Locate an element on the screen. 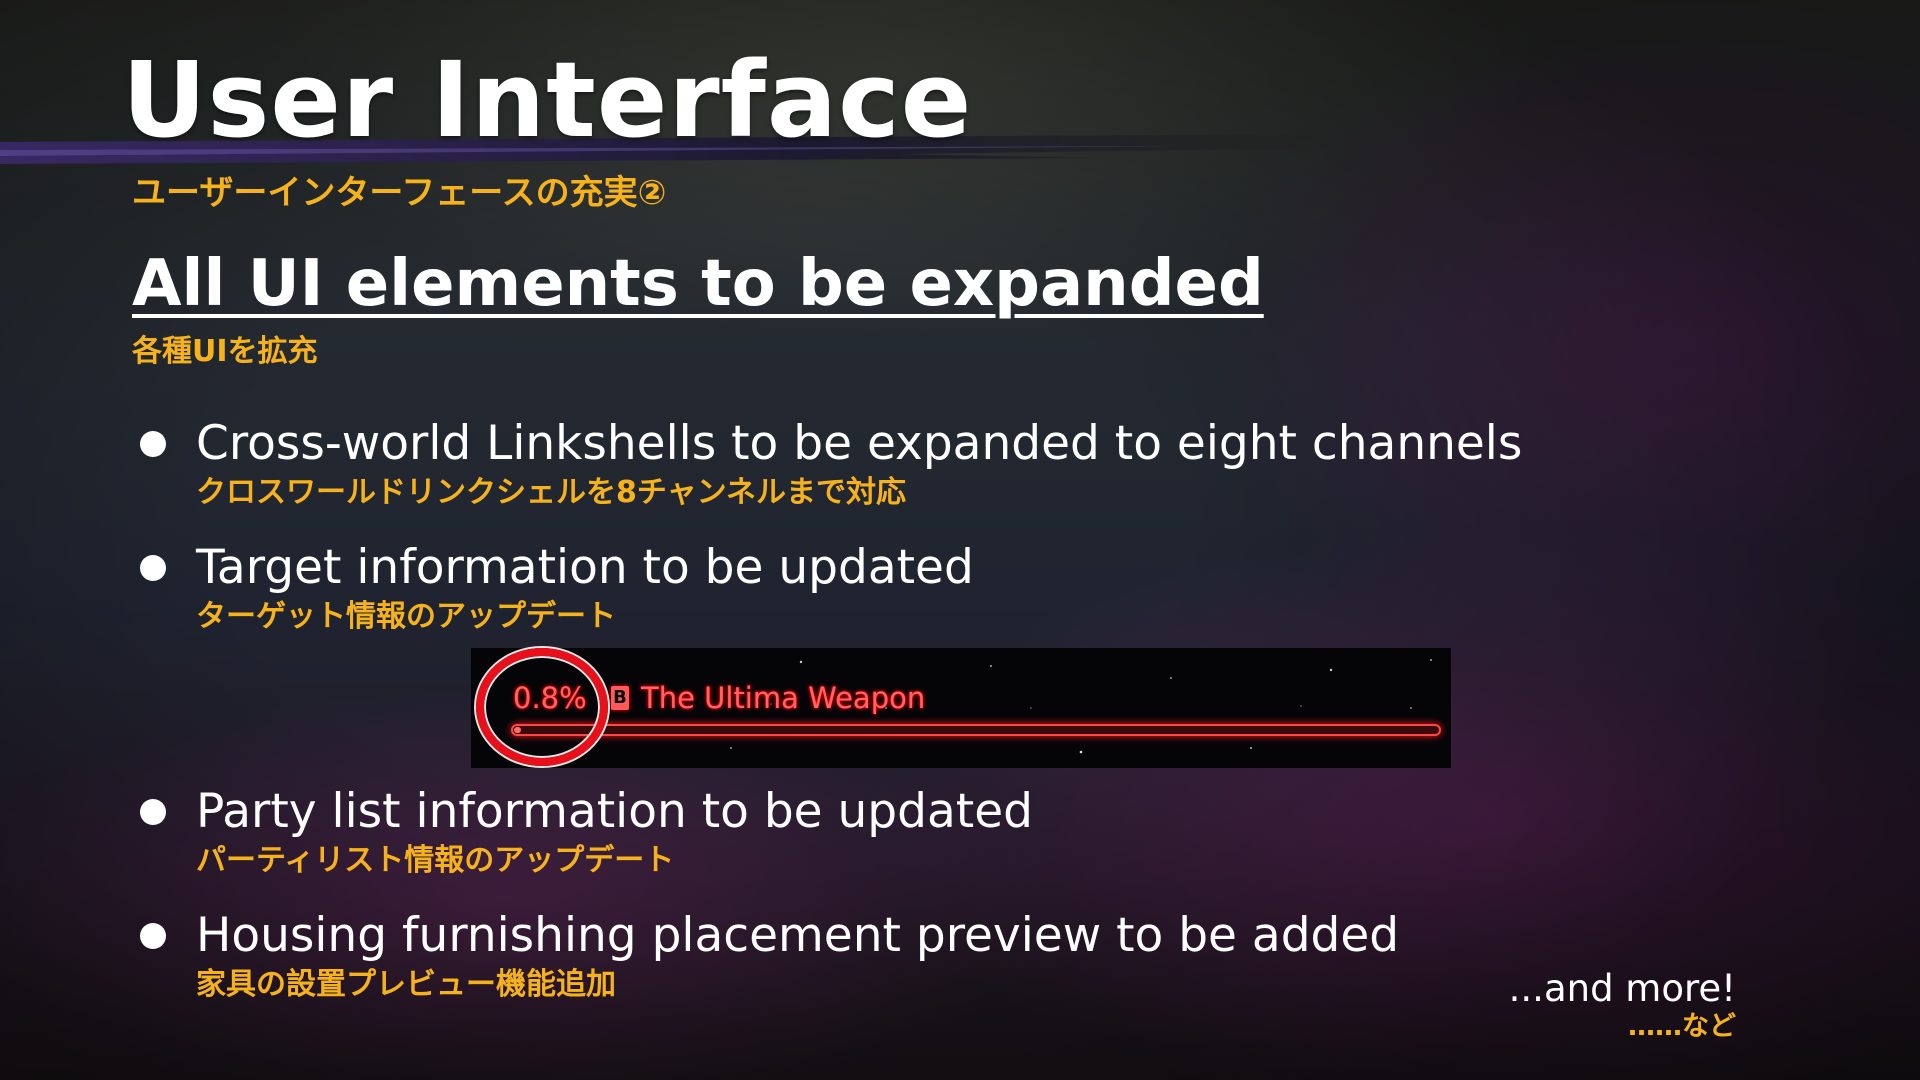 The image size is (1920, 1080). bullet-text-jp: パーティリスト情報のアップデート is located at coordinates (435, 860).